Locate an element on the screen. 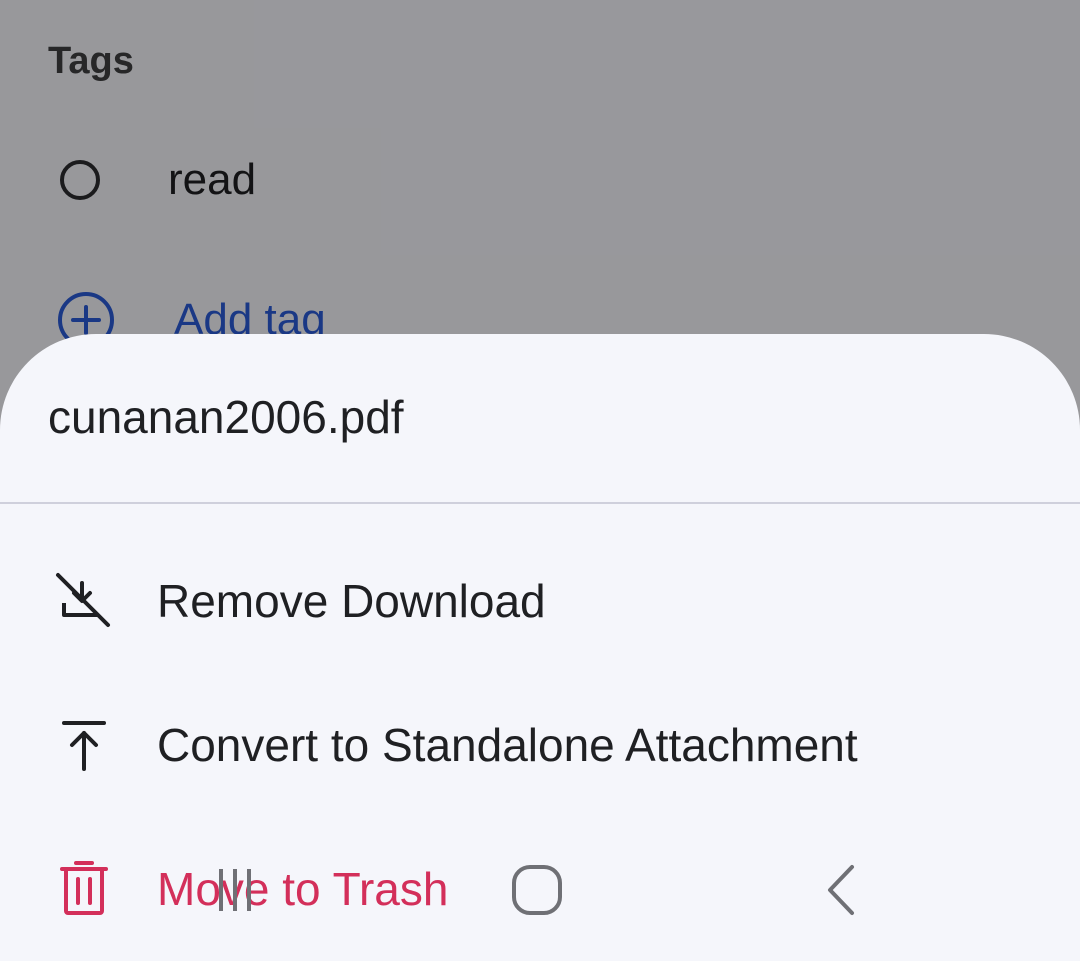 The height and width of the screenshot is (961, 1080). home-button is located at coordinates (537, 890).